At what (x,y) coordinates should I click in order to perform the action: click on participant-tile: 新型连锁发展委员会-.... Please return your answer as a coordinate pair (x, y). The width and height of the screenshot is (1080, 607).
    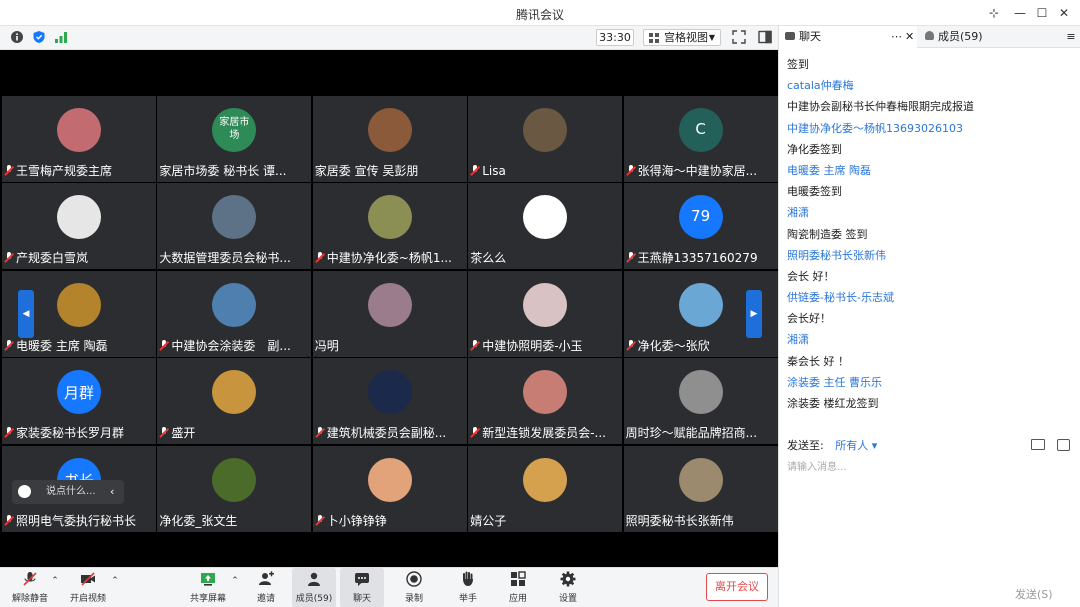
    Looking at the image, I should click on (545, 401).